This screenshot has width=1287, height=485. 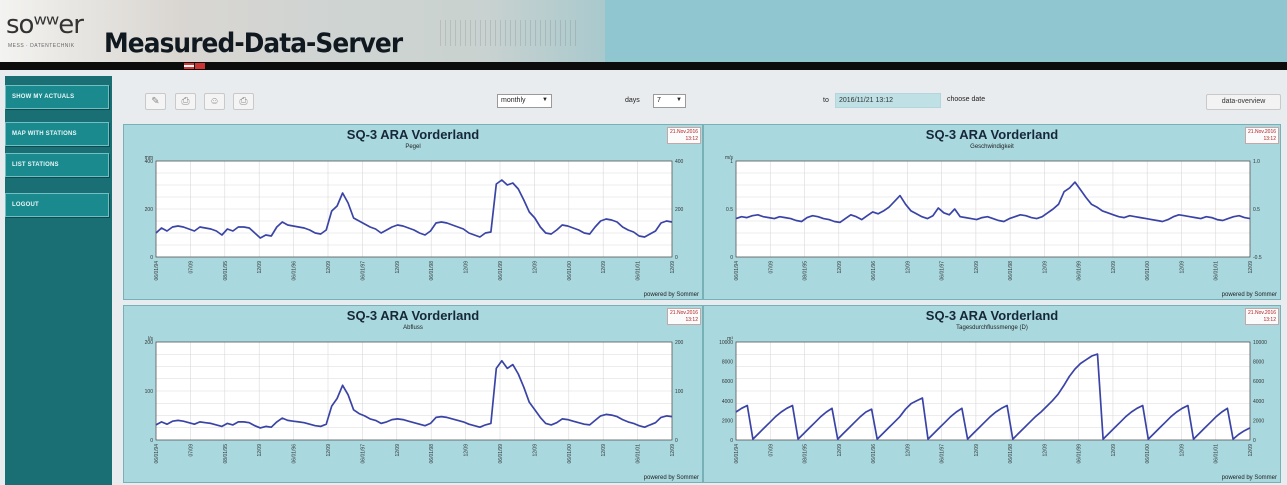 What do you see at coordinates (189, 66) in the screenshot?
I see `flag-de-icon` at bounding box center [189, 66].